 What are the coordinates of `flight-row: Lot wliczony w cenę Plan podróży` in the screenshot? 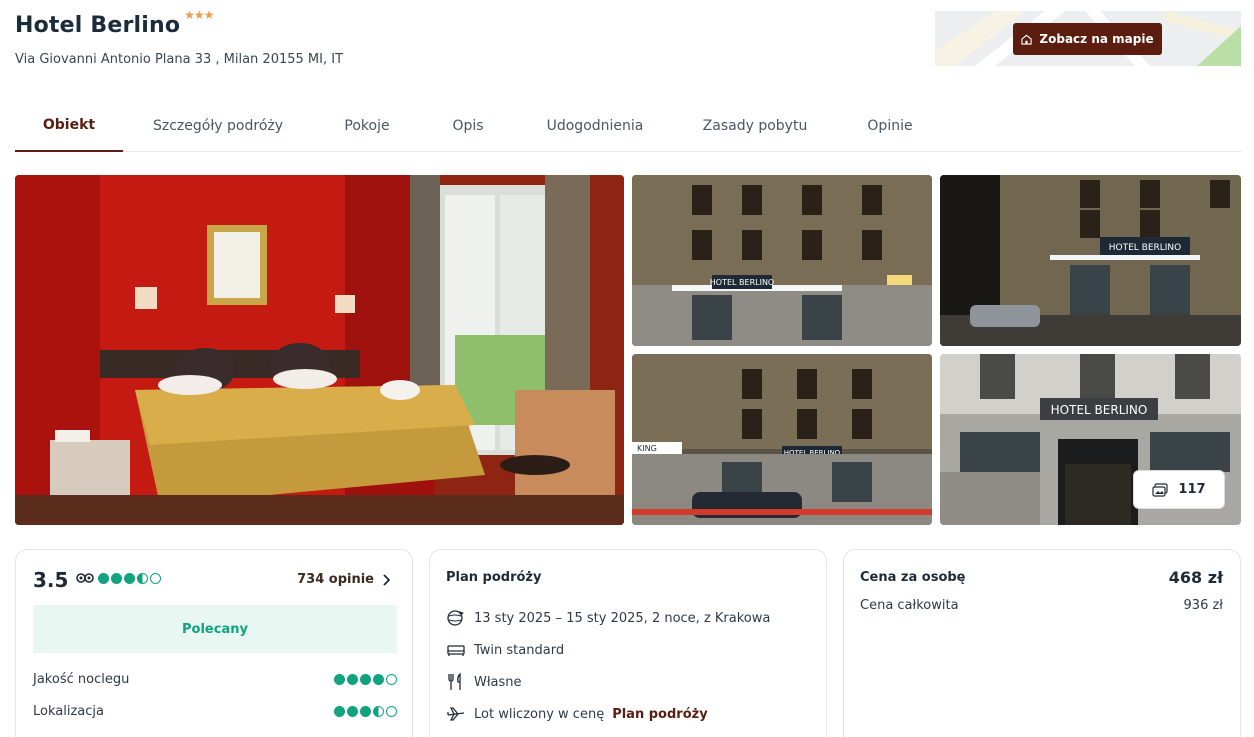 It's located at (577, 714).